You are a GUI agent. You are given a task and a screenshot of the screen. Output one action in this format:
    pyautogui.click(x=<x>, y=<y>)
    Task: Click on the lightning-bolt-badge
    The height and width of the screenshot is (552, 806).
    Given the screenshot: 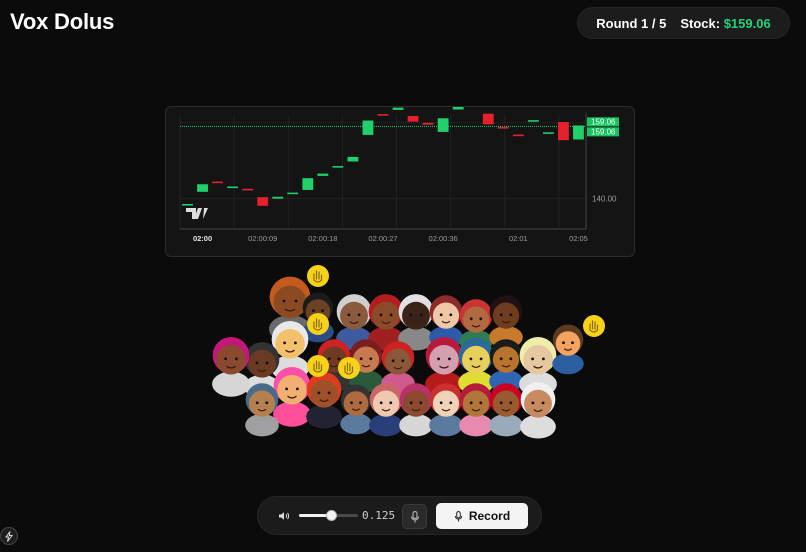 What is the action you would take?
    pyautogui.click(x=9, y=536)
    